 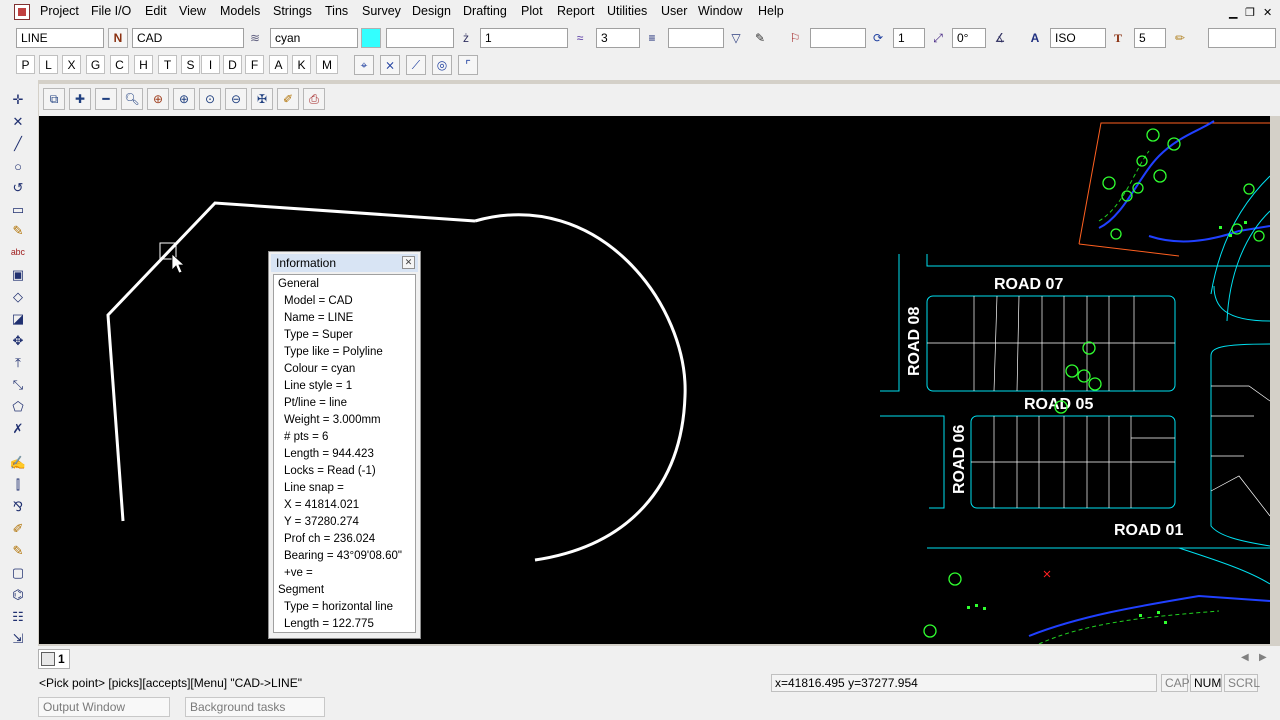 What do you see at coordinates (468, 65) in the screenshot?
I see `snap-corner-icon: ⌜` at bounding box center [468, 65].